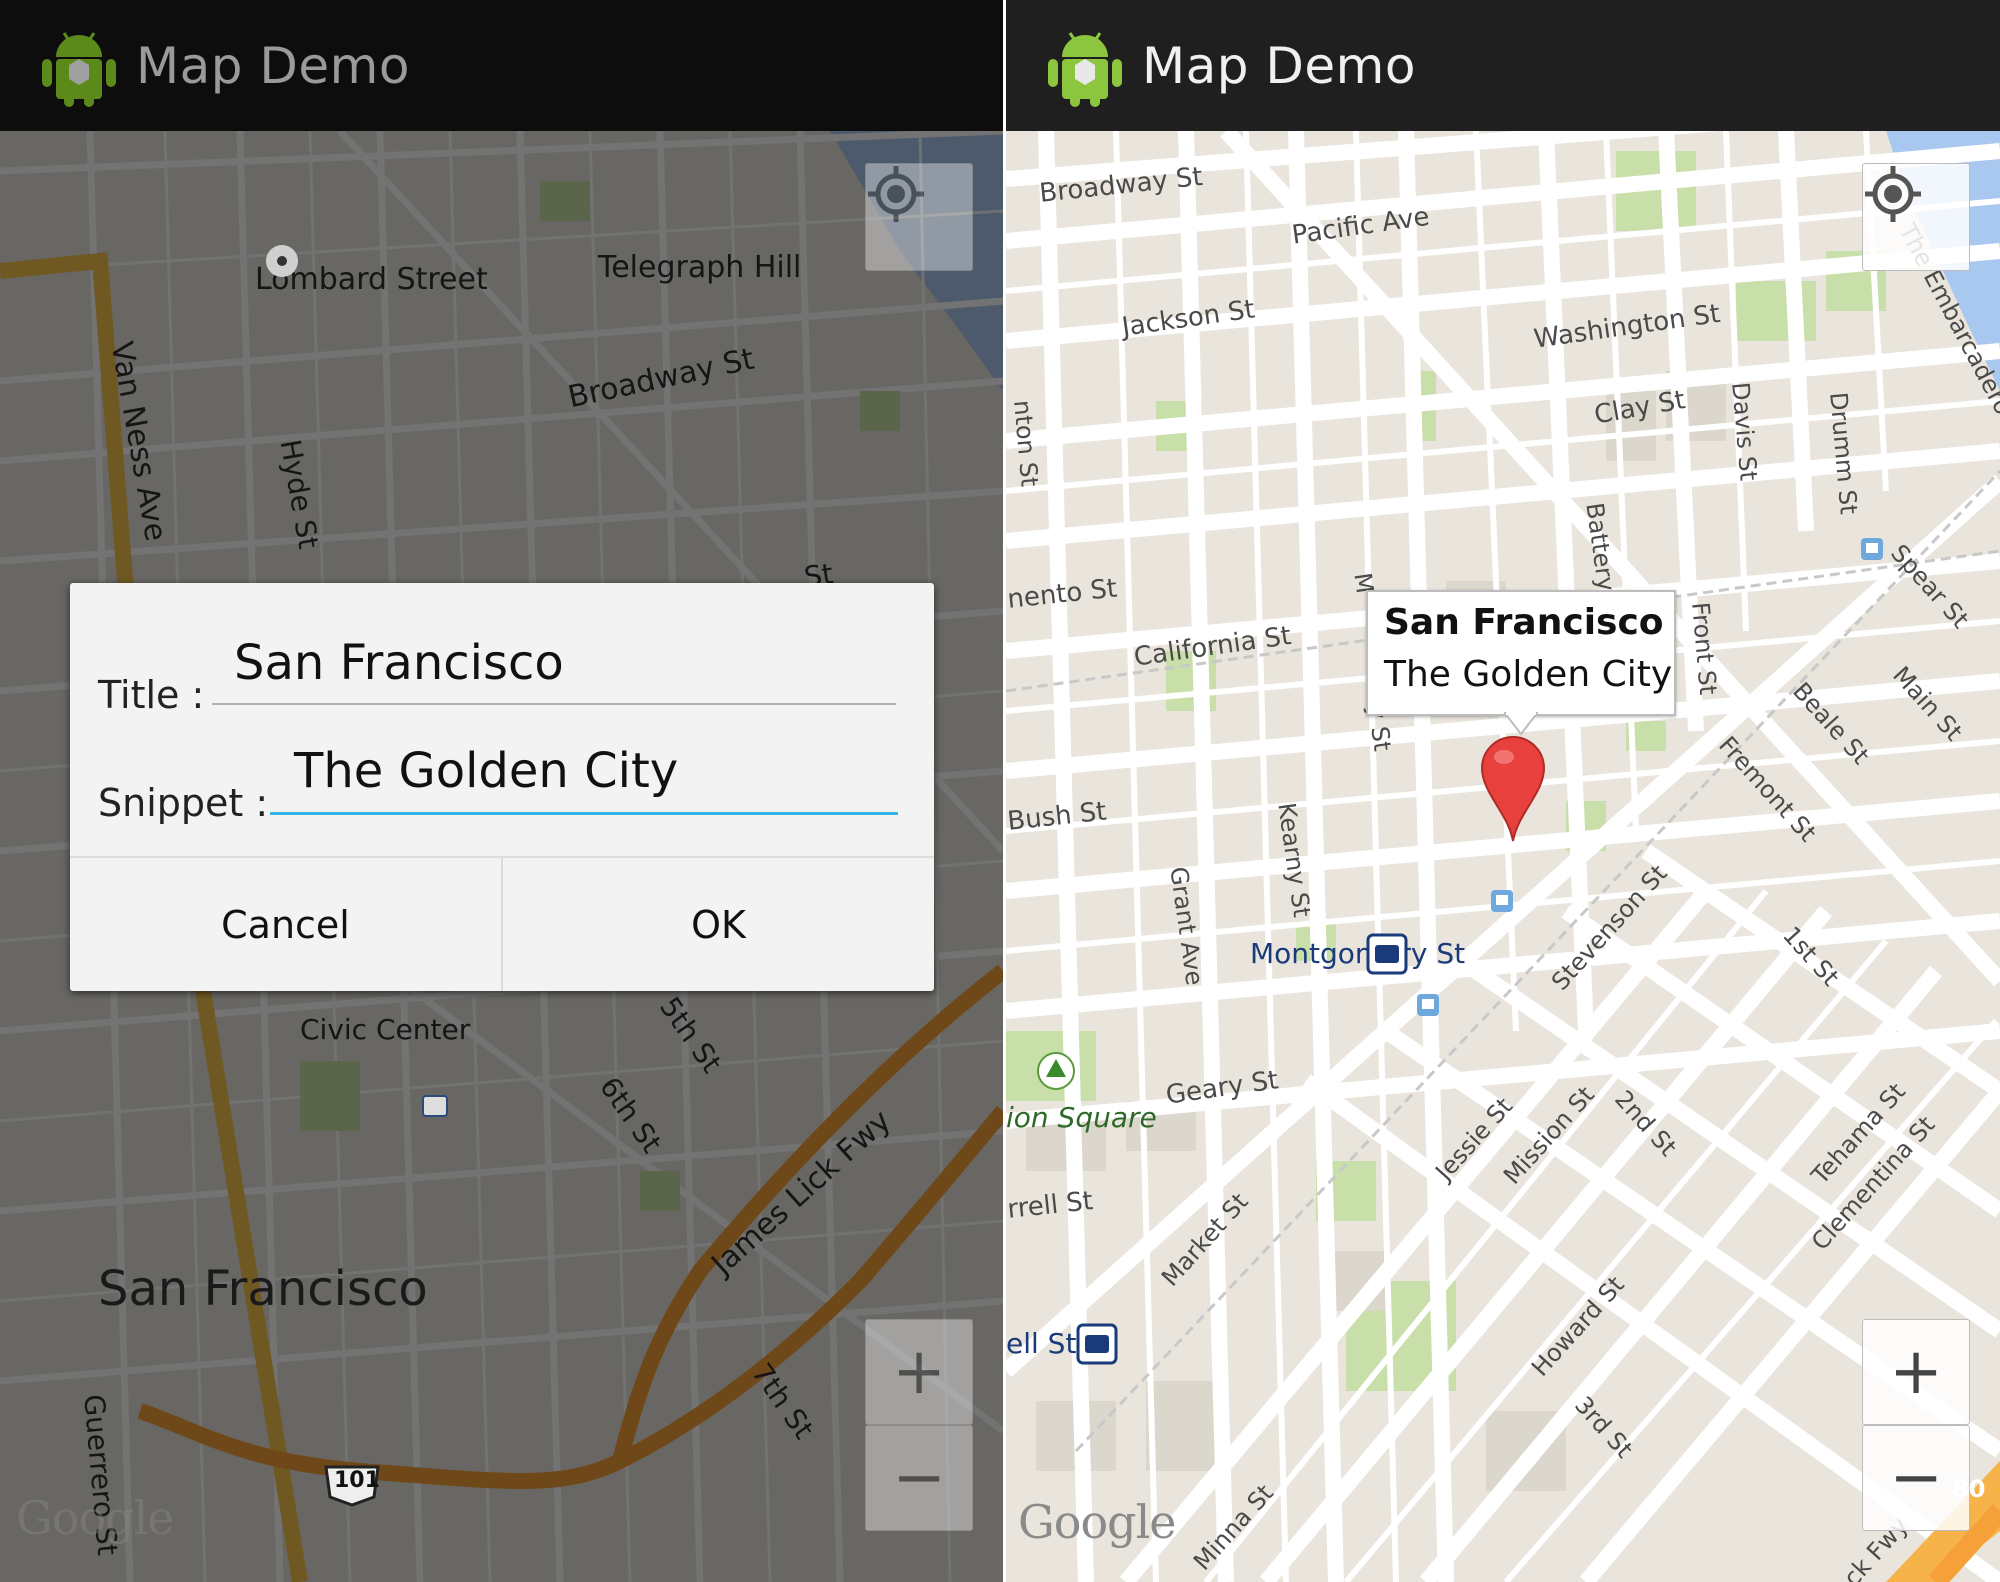 The image size is (2000, 1582). What do you see at coordinates (700, 267) in the screenshot?
I see `map-label-telegraph: Telegraph Hill` at bounding box center [700, 267].